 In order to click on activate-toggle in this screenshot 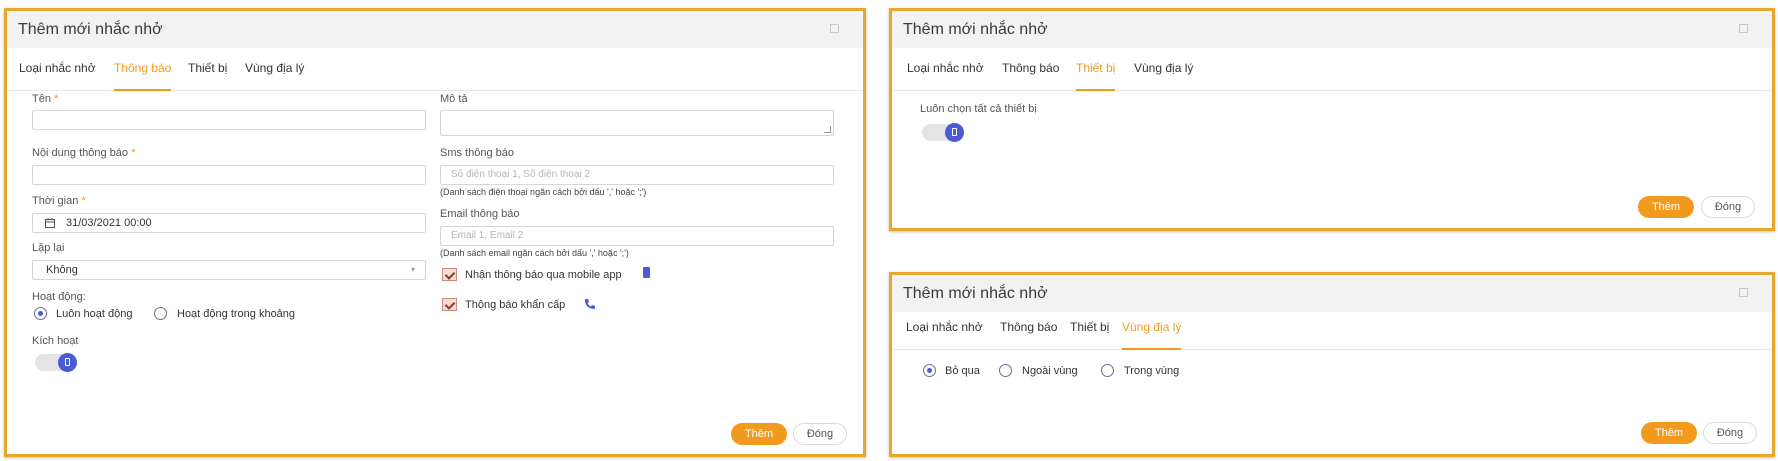, I will do `click(56, 362)`.